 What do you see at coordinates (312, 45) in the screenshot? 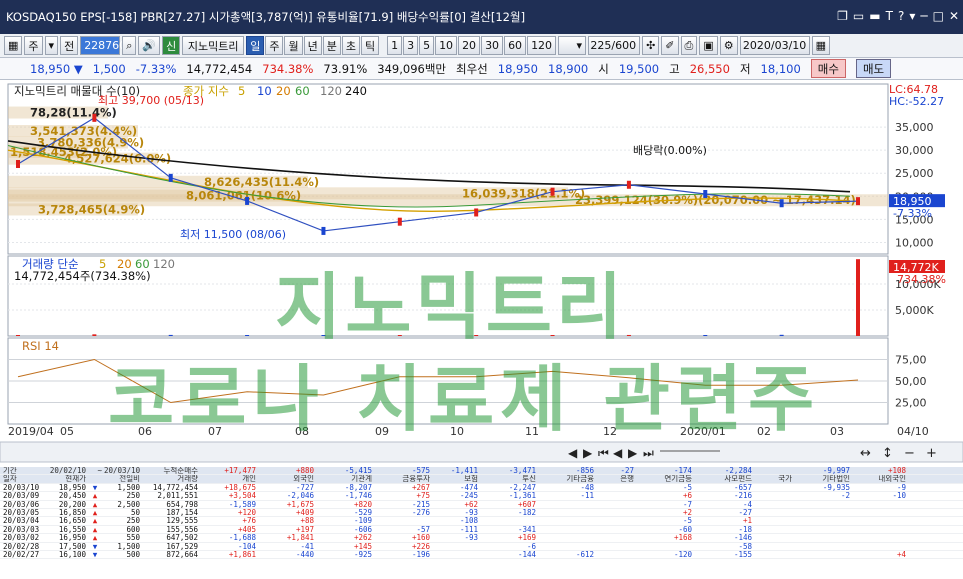
I see `period-tab-3: 년` at bounding box center [312, 45].